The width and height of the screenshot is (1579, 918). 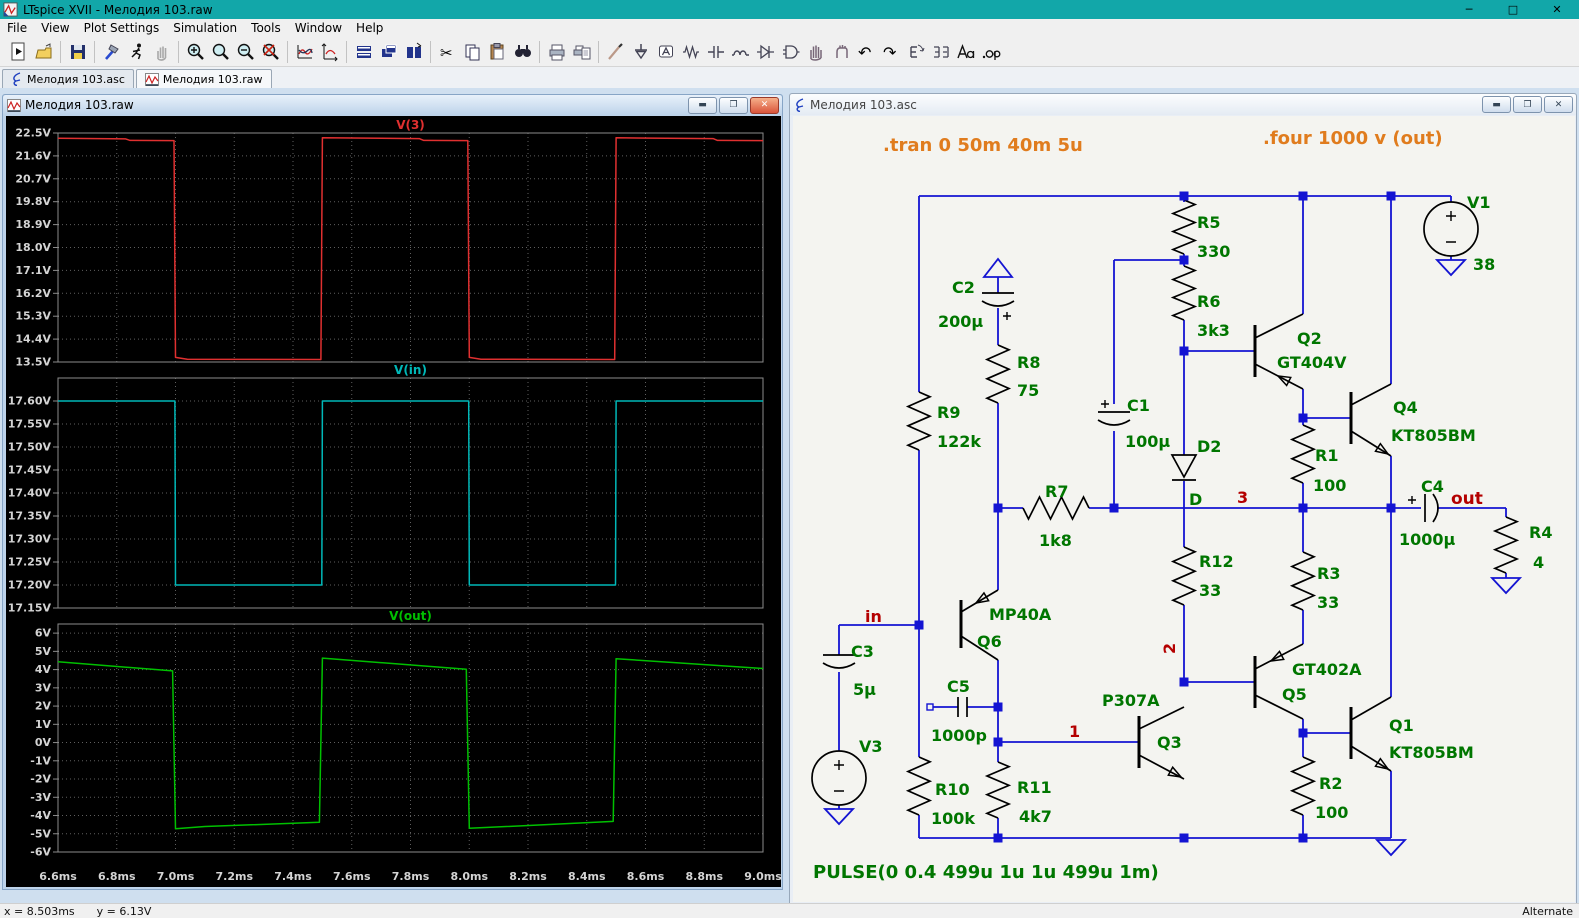 I want to click on resistor-R2, so click(x=1303, y=786).